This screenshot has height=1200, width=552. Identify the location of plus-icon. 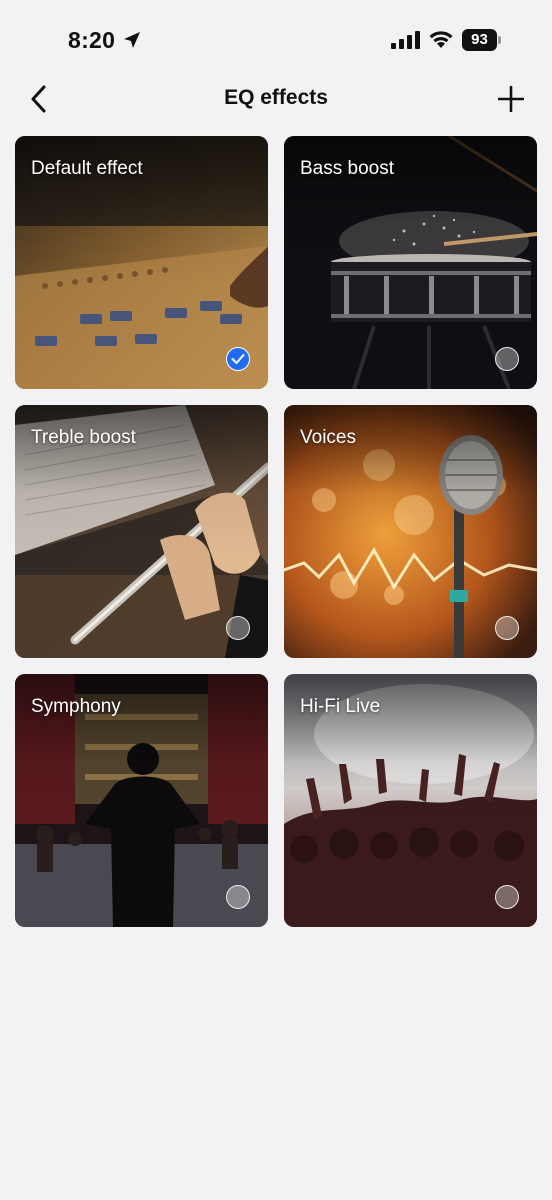
(511, 99).